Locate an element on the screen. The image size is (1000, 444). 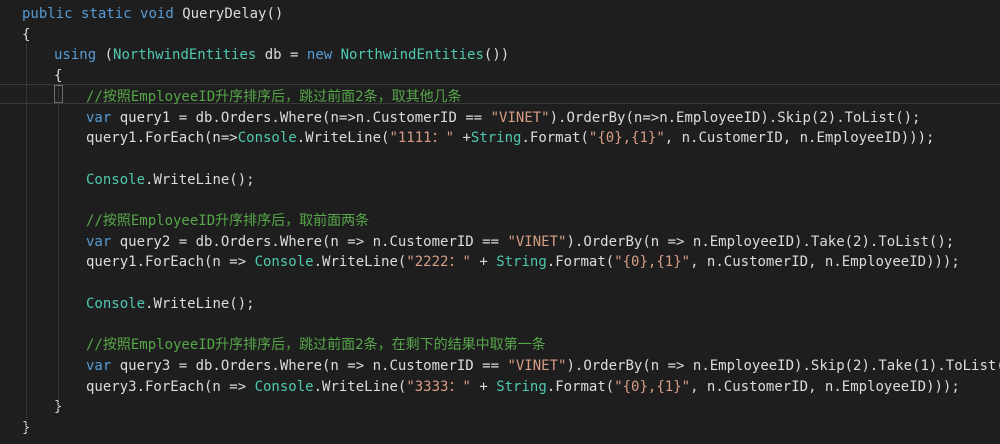
code-token: ( is located at coordinates (109, 55).